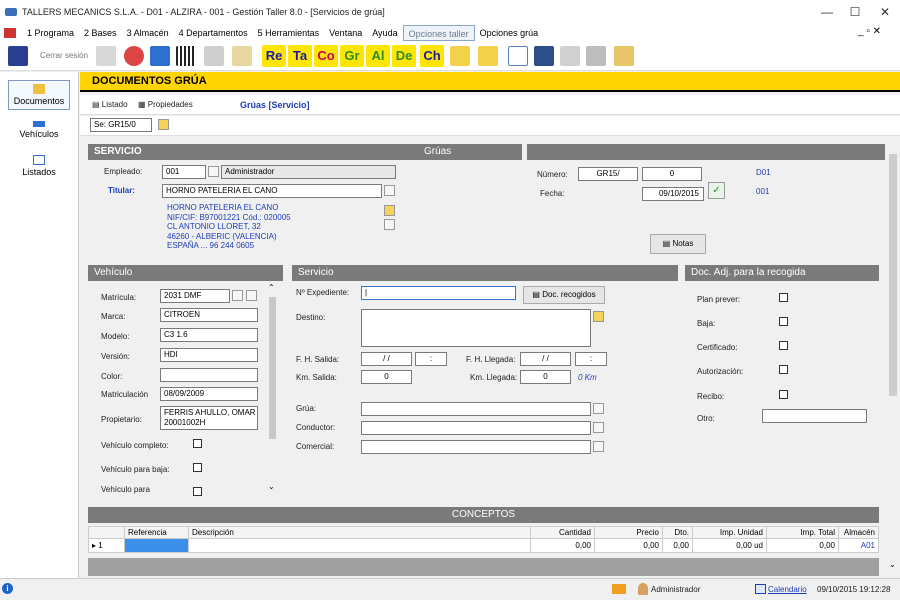  What do you see at coordinates (596, 56) in the screenshot?
I see `print-icon` at bounding box center [596, 56].